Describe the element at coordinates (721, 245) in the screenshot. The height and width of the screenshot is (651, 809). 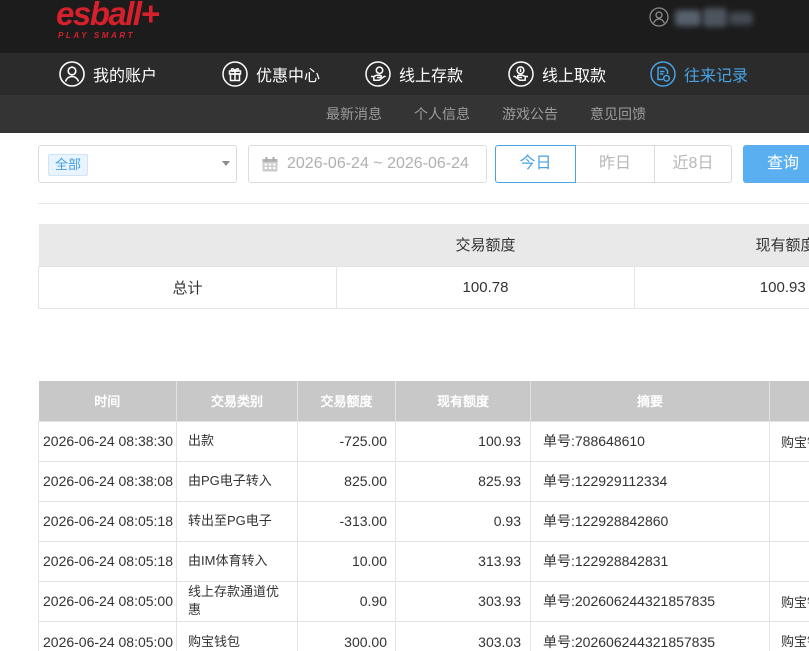
I see `summary-header-balance: 现有额度` at that location.